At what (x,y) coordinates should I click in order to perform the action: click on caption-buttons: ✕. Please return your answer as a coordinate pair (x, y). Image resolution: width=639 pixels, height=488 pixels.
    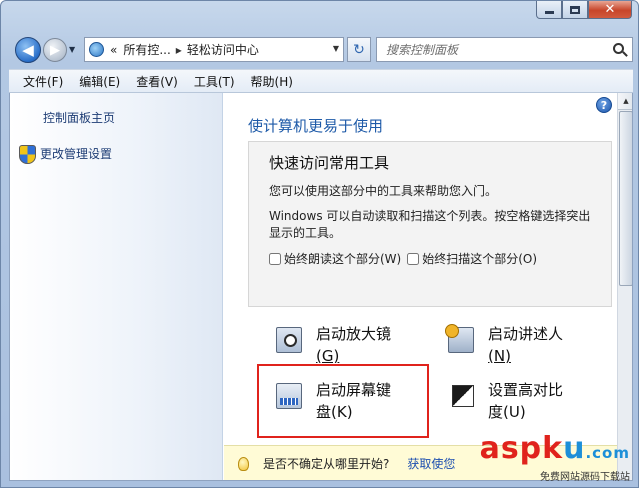
    Looking at the image, I should click on (584, 10).